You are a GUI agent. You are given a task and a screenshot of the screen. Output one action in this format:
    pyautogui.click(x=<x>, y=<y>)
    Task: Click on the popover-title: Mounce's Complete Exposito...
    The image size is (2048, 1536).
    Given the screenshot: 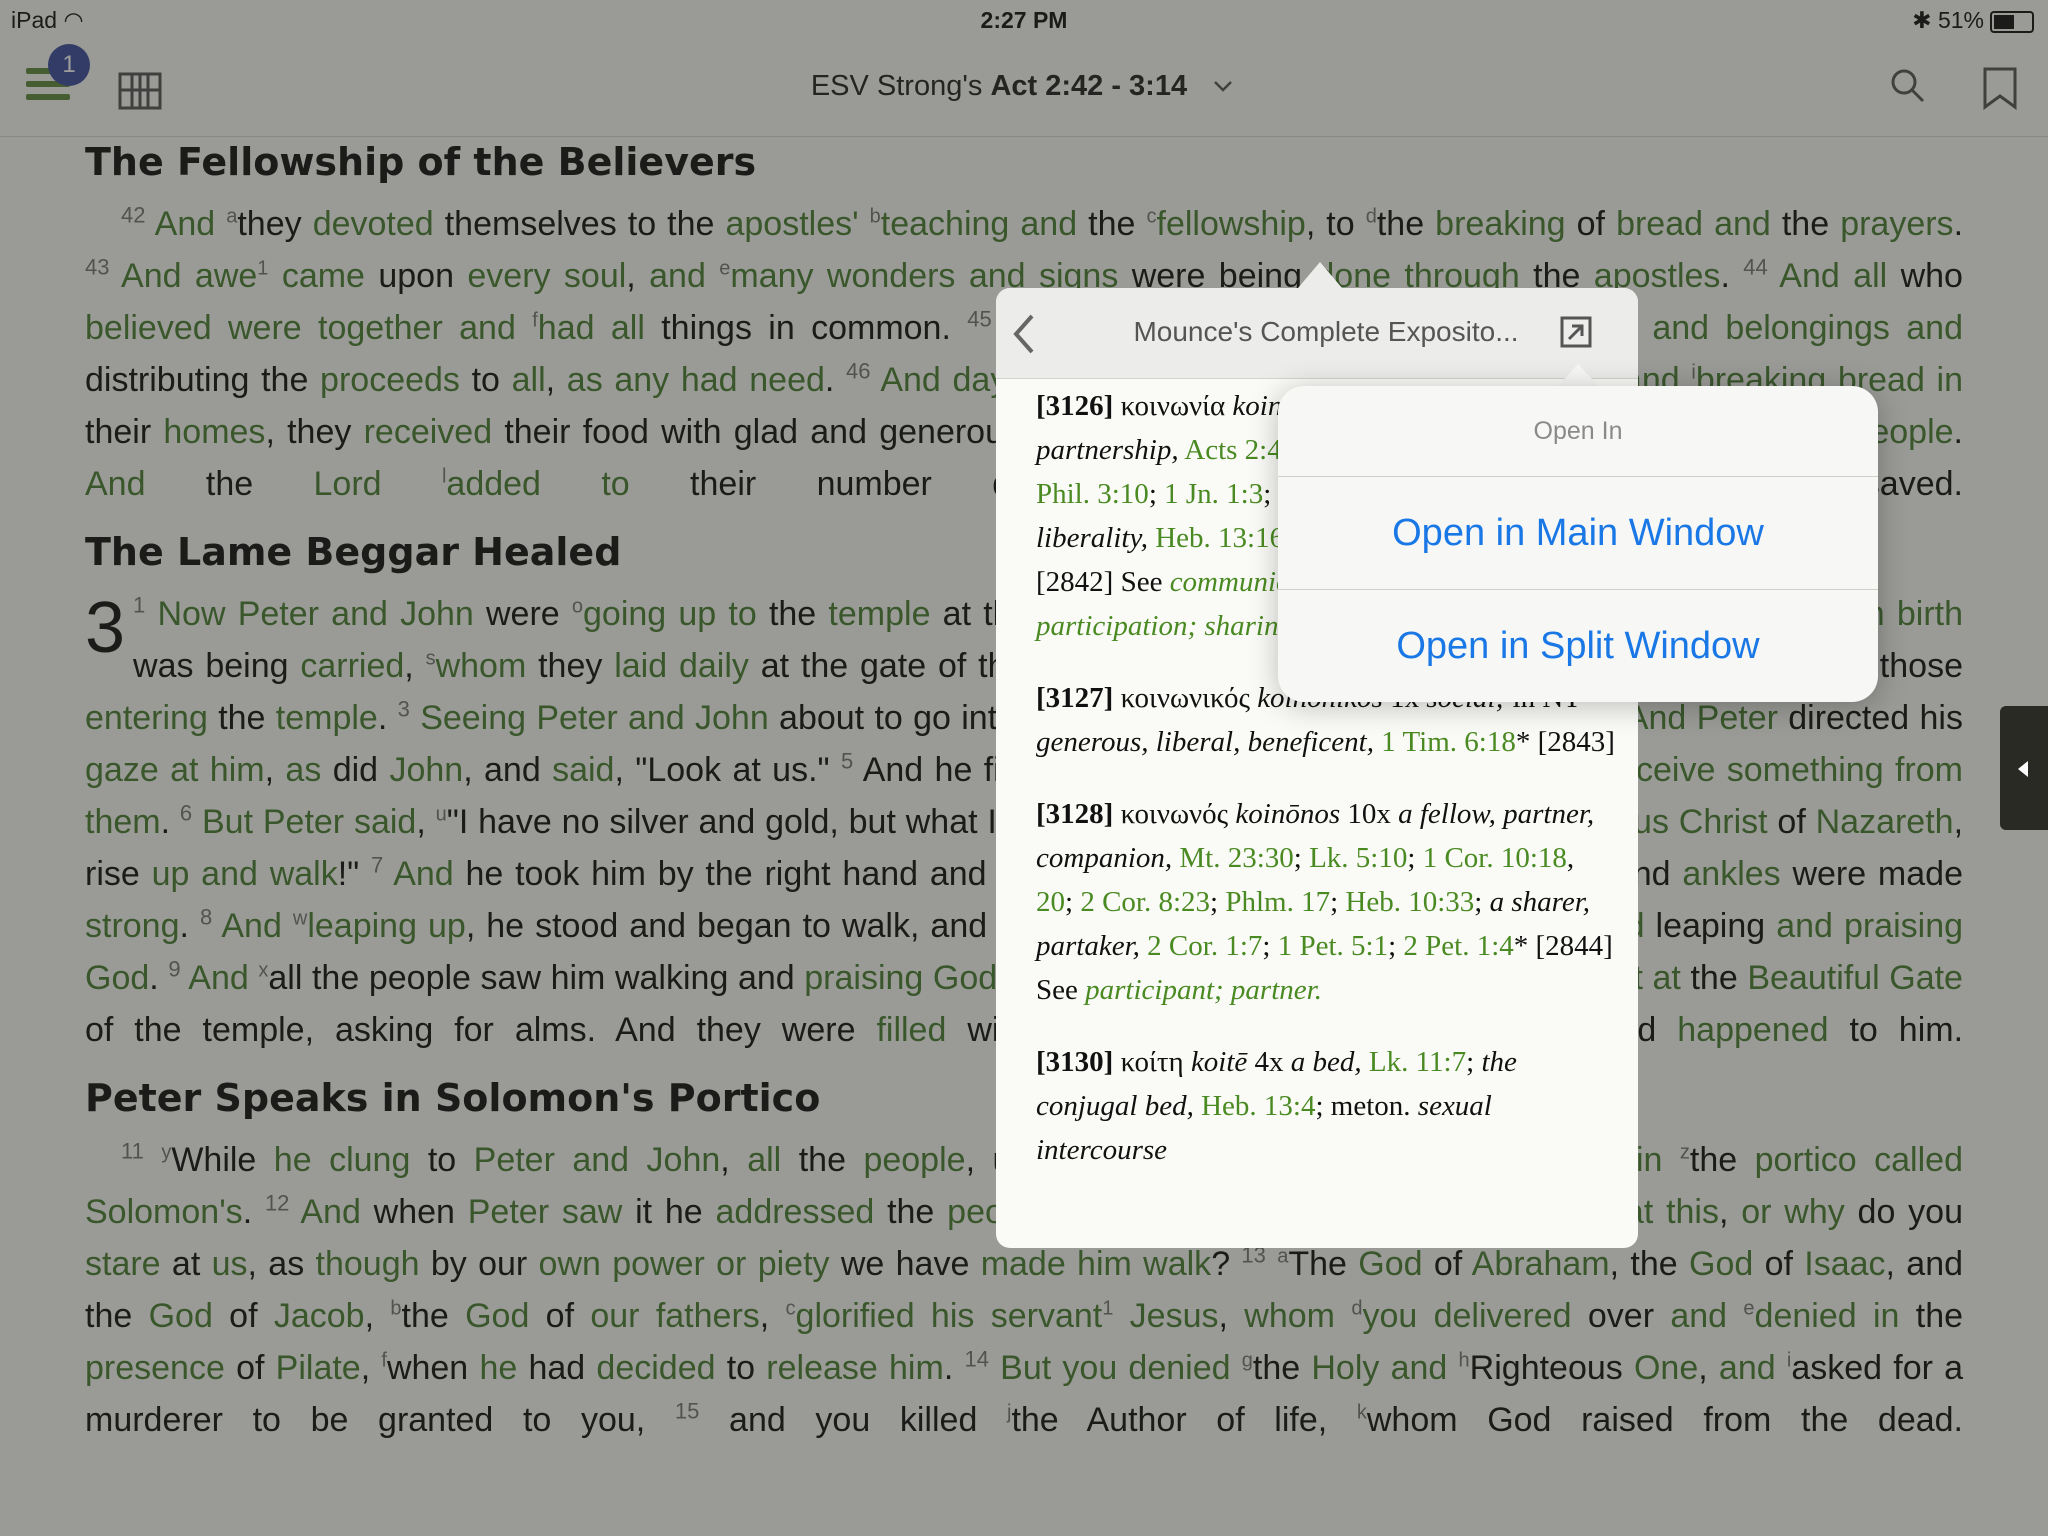 What is the action you would take?
    pyautogui.click(x=1326, y=331)
    